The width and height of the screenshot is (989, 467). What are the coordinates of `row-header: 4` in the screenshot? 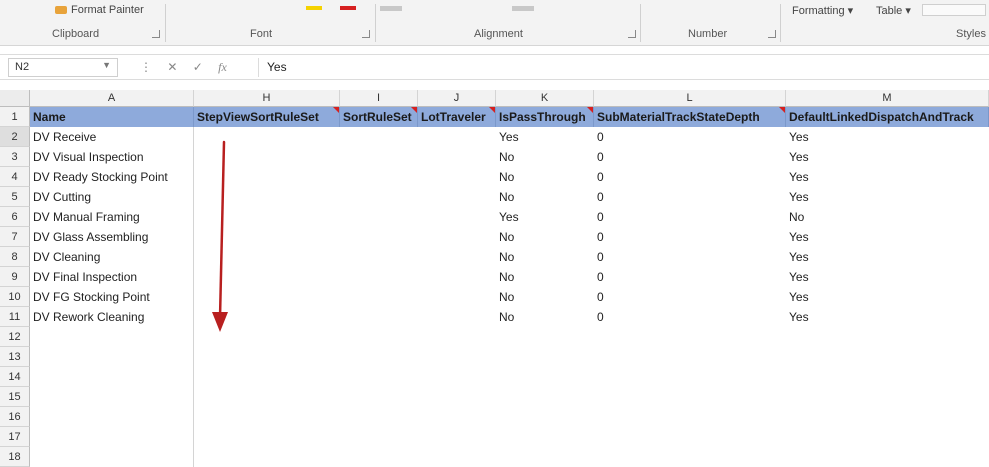 It's located at (15, 177).